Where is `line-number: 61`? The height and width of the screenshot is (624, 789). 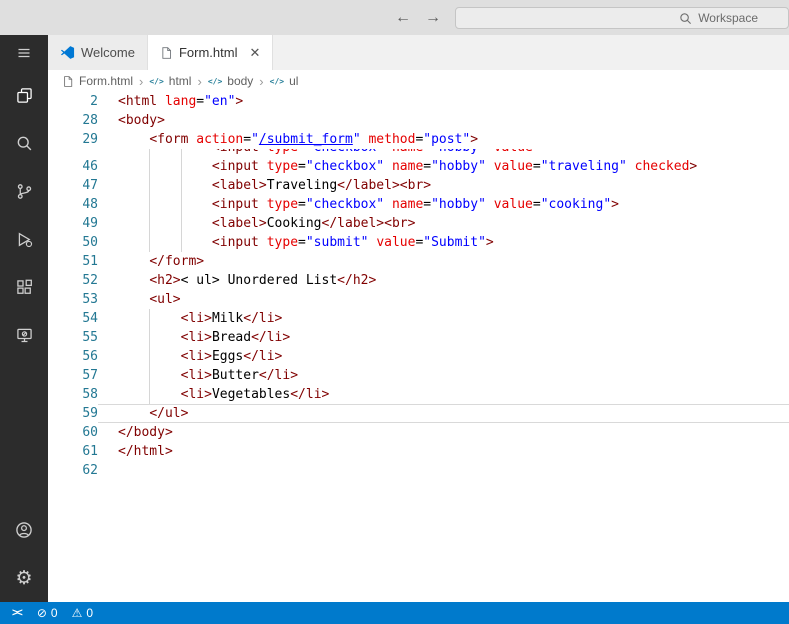 line-number: 61 is located at coordinates (73, 451).